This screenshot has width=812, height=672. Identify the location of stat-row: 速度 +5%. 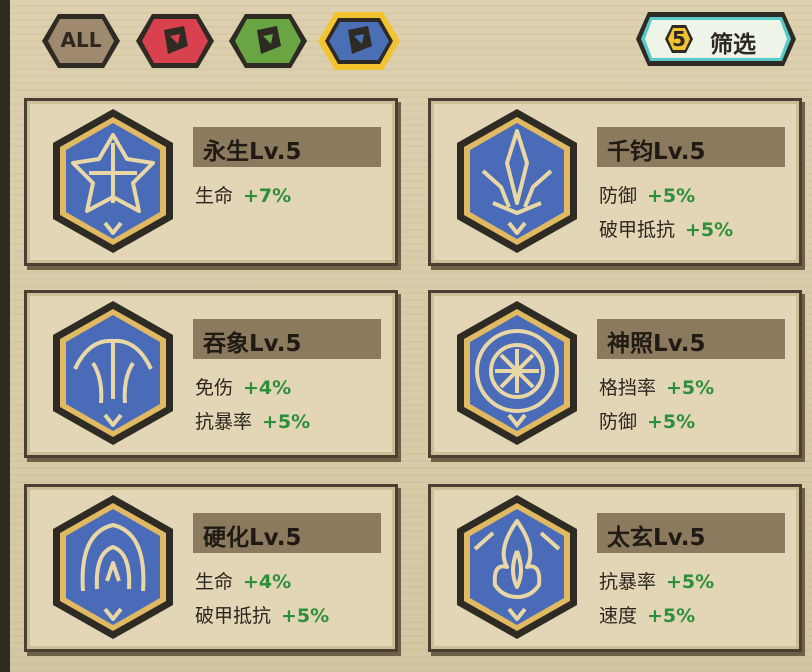
(647, 614).